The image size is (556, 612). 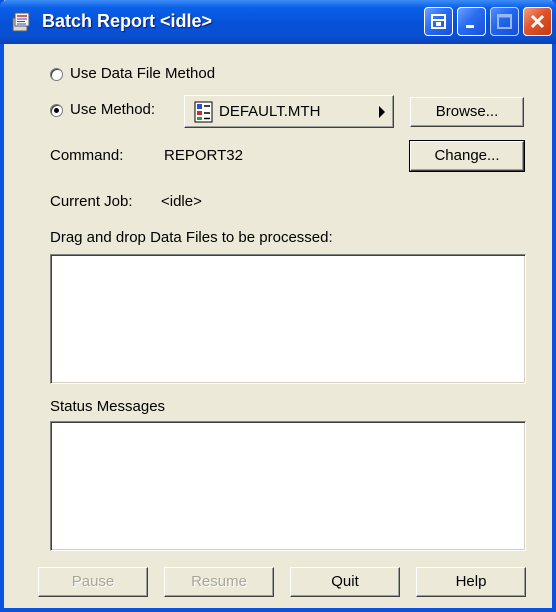 I want to click on help-button: Help, so click(x=471, y=582).